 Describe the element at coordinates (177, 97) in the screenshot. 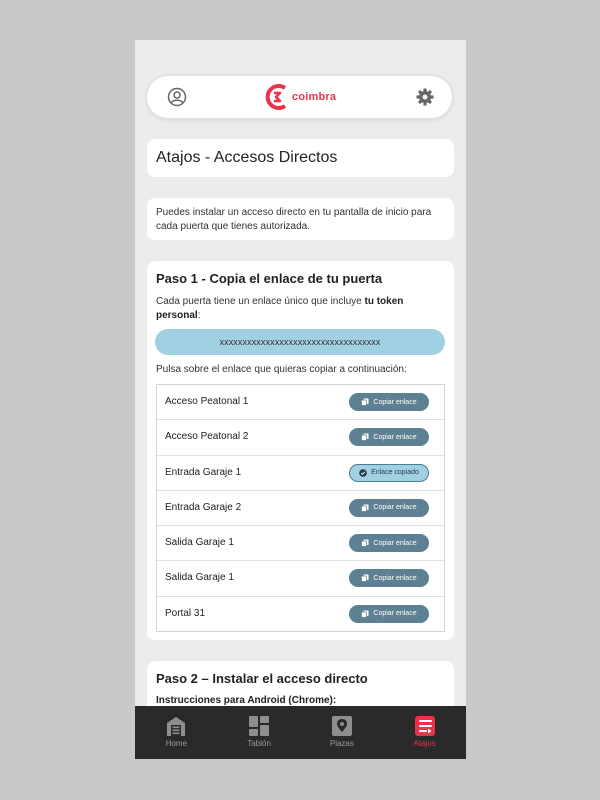

I see `user-circle-icon` at that location.